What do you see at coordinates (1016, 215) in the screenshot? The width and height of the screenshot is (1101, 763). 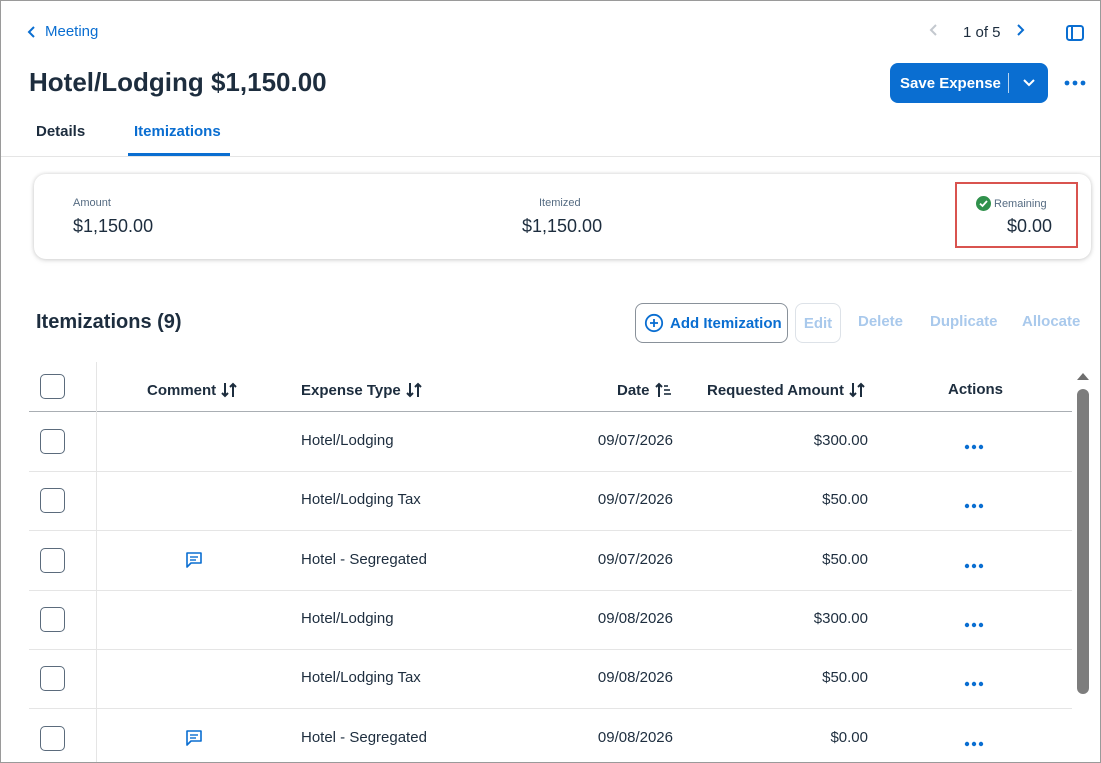 I see `remaining-highlight: Remaining $0.00` at bounding box center [1016, 215].